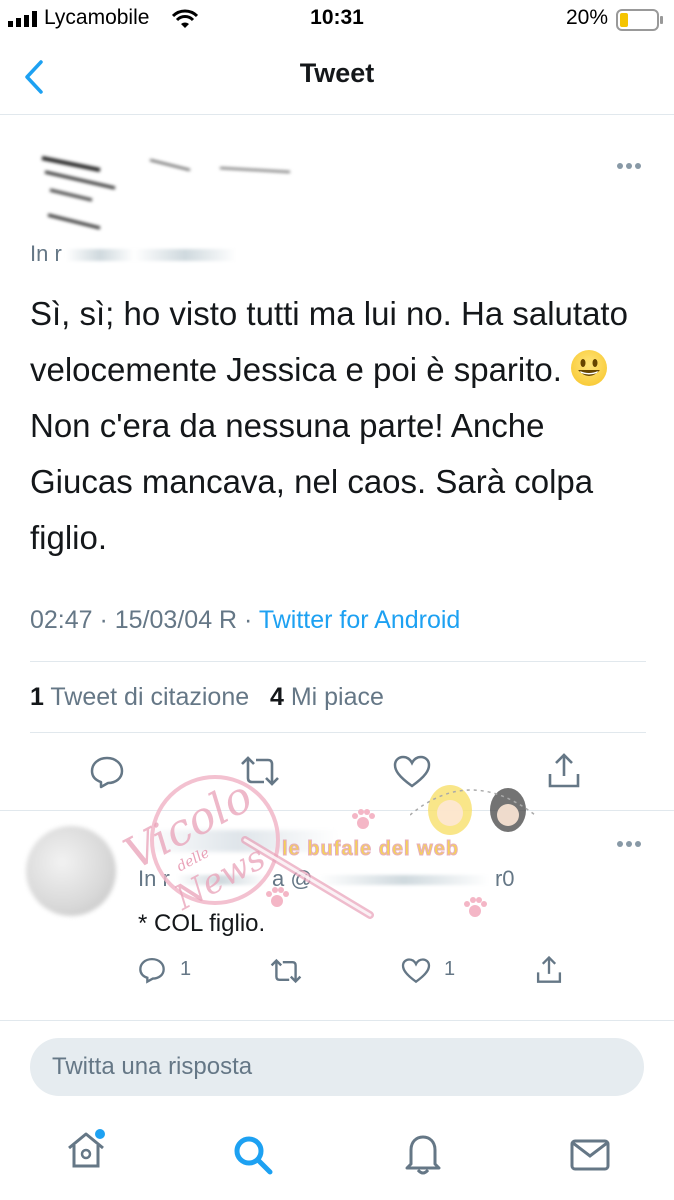 This screenshot has height=1200, width=674. What do you see at coordinates (166, 193) in the screenshot?
I see `redacted-author-scribble` at bounding box center [166, 193].